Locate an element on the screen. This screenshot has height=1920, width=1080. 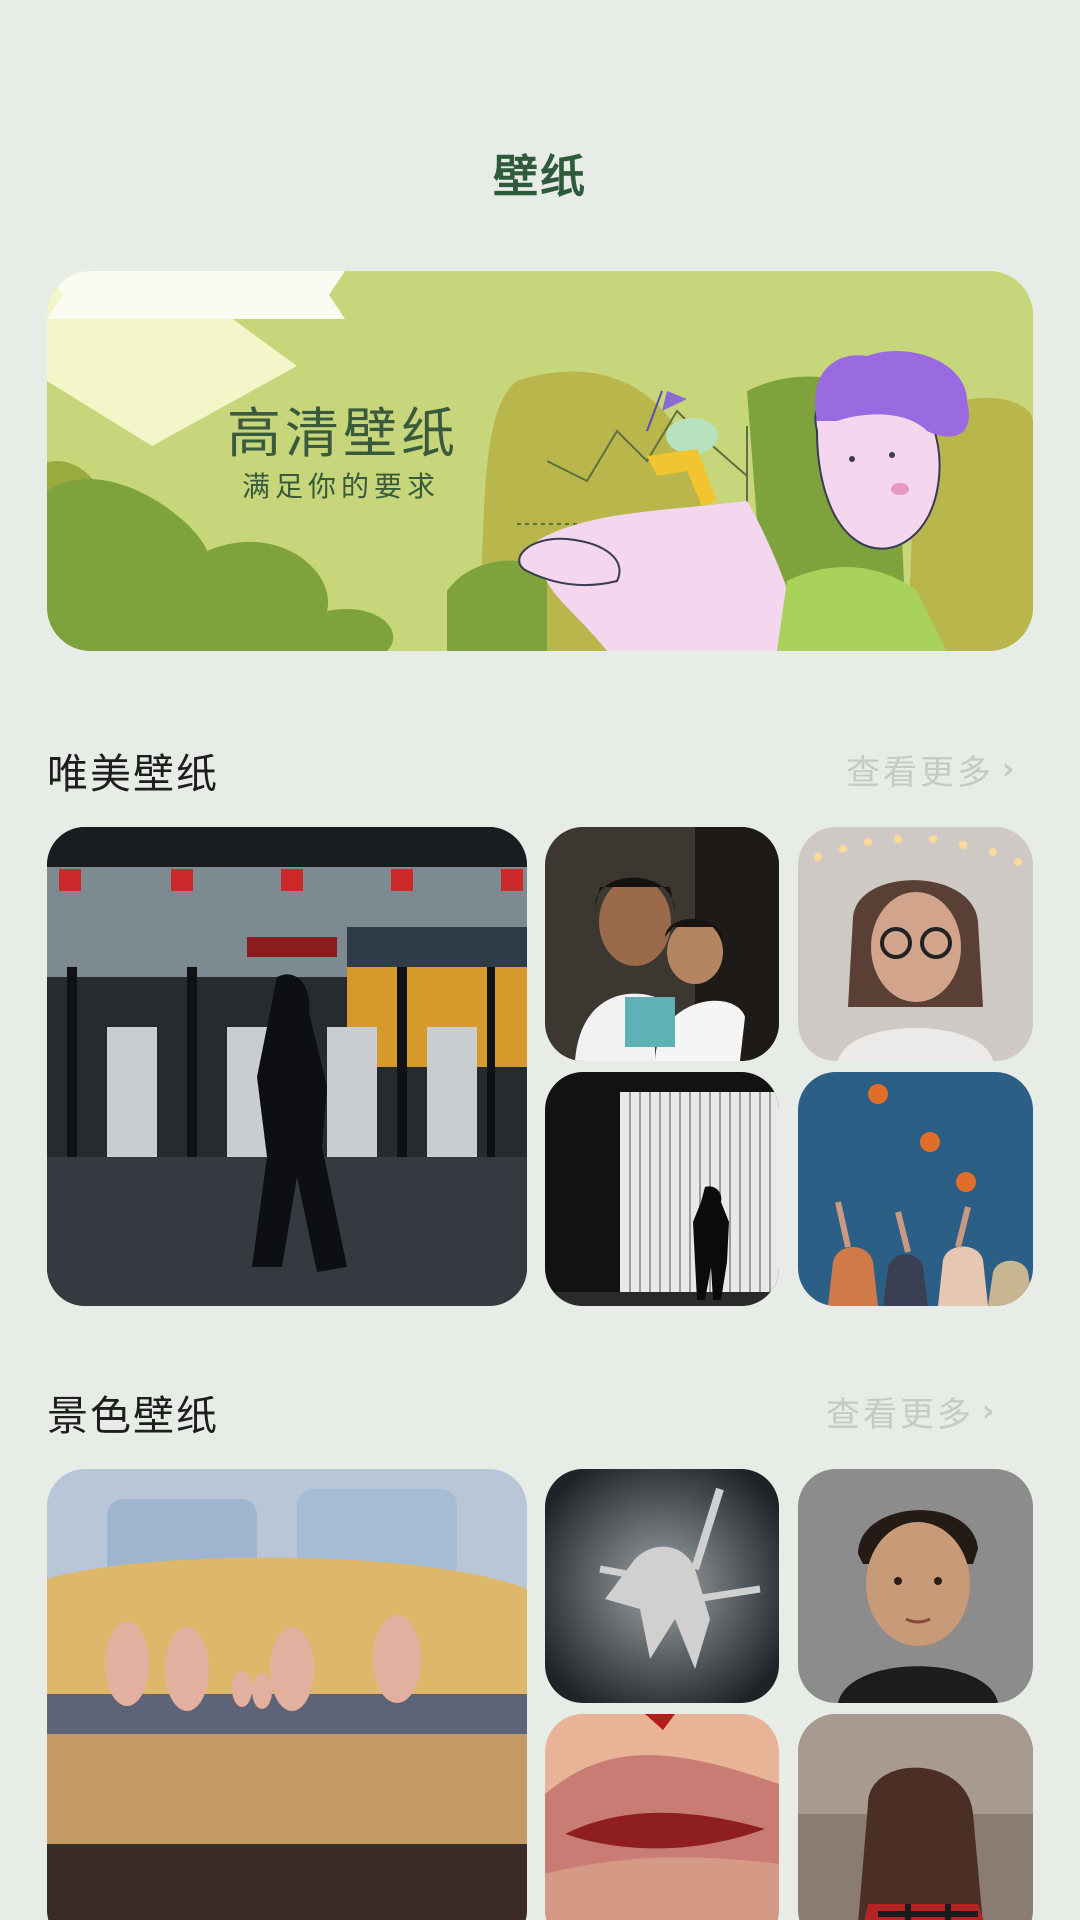
wallpaper-girl-hair is located at coordinates (915, 1817).